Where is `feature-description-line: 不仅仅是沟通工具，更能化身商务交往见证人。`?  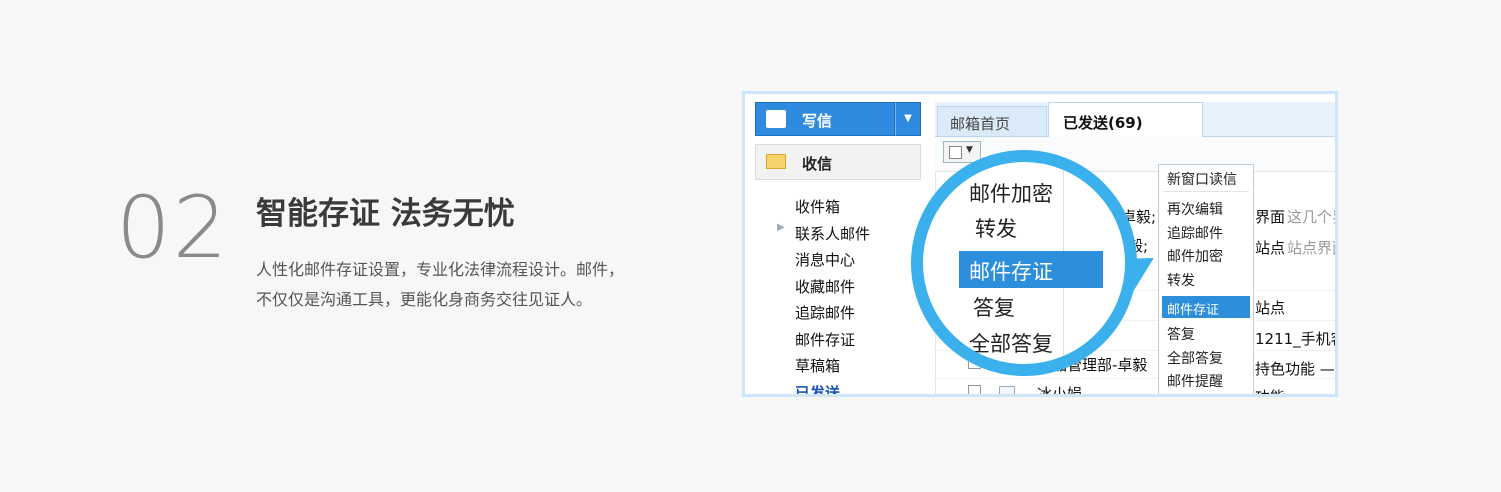 feature-description-line: 不仅仅是沟通工具，更能化身商务交往见证人。 is located at coordinates (424, 299).